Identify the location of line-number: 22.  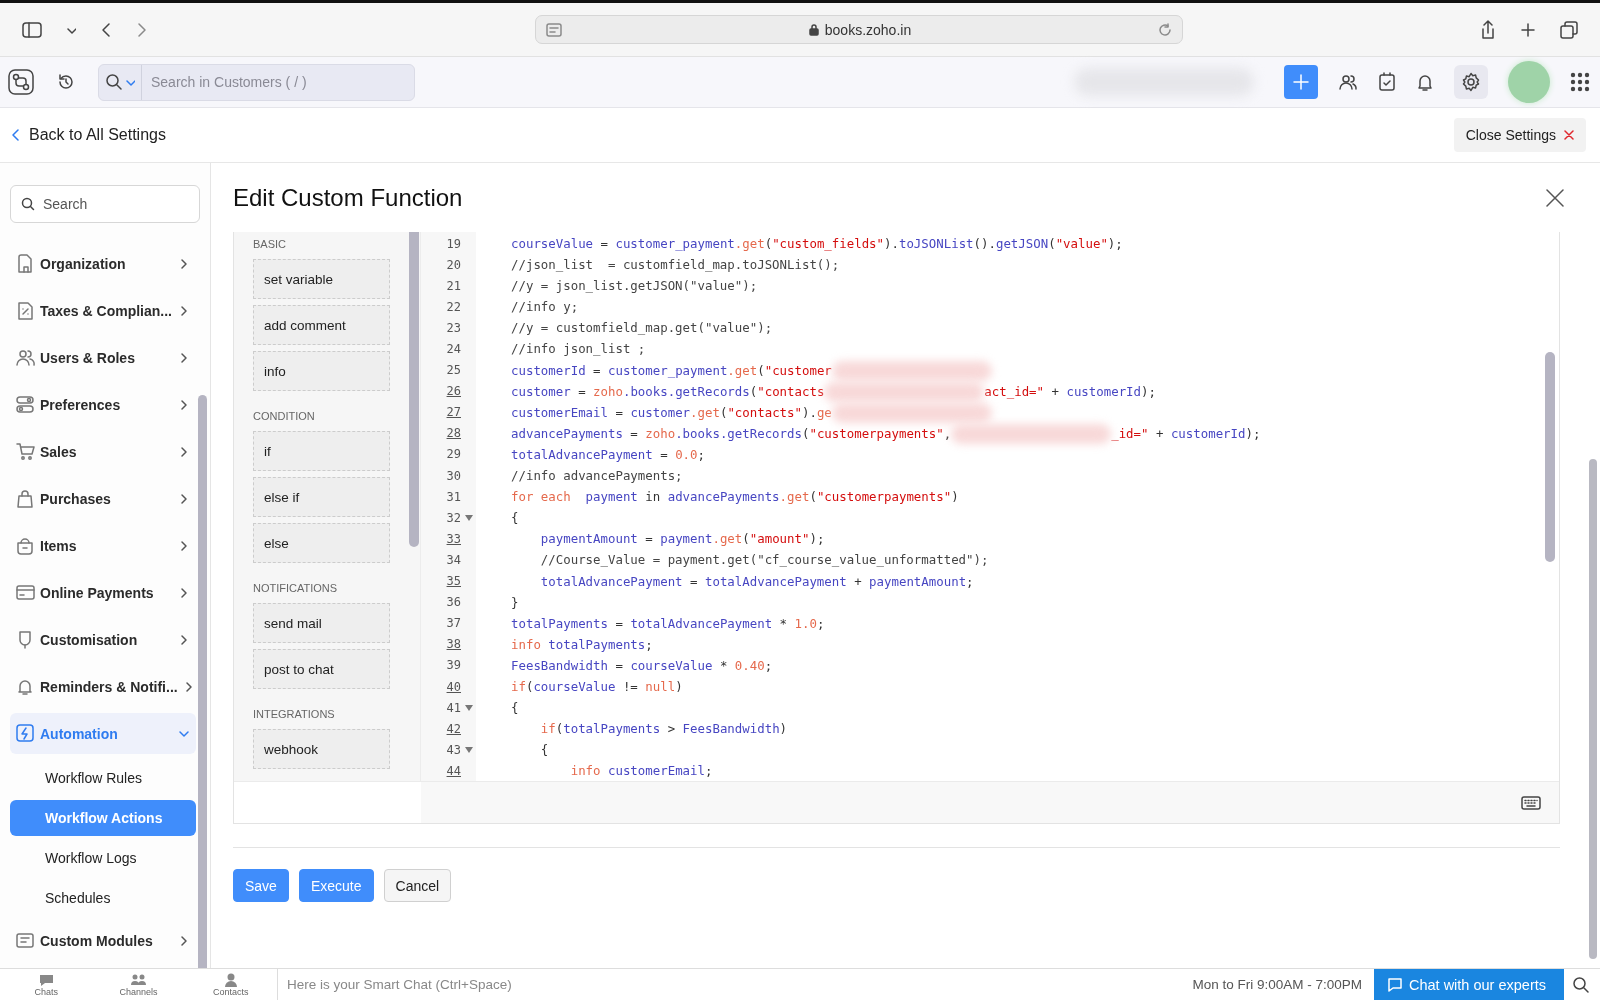
(453, 306).